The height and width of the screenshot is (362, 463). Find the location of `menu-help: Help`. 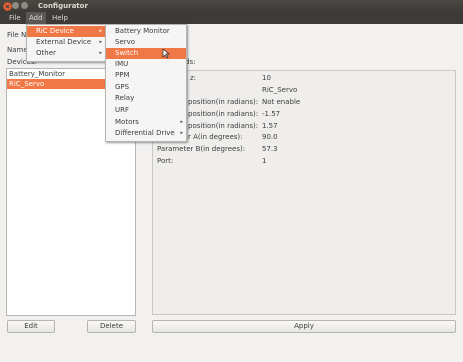

menu-help: Help is located at coordinates (60, 18).